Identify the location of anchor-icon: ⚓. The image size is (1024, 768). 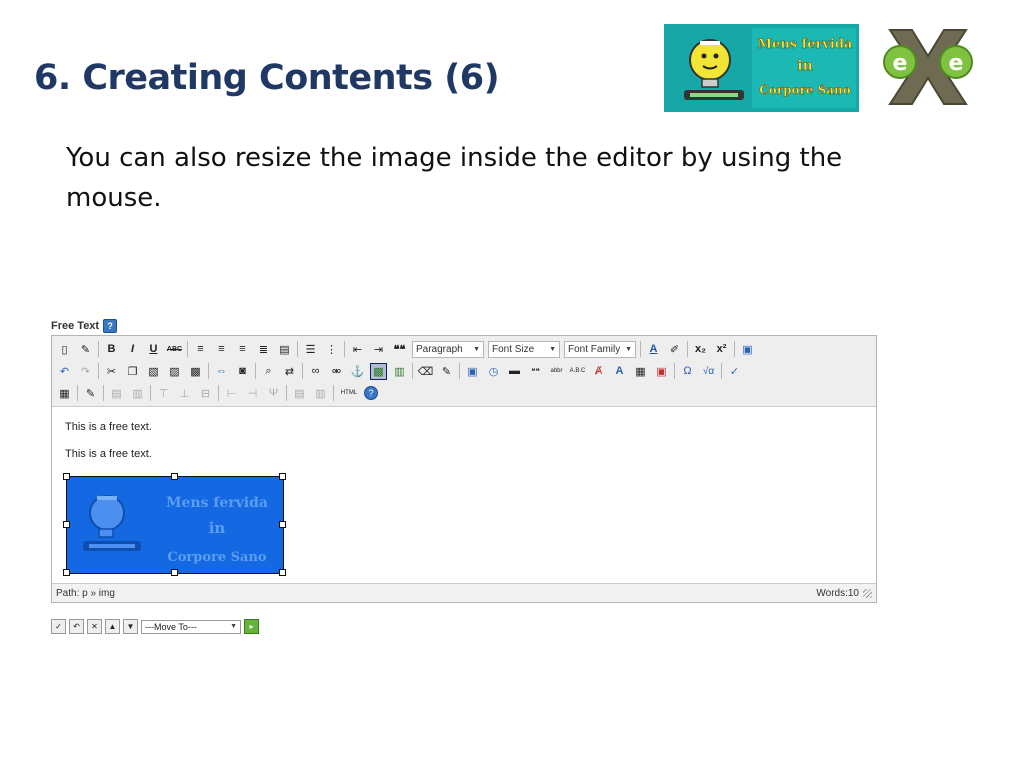
(357, 371).